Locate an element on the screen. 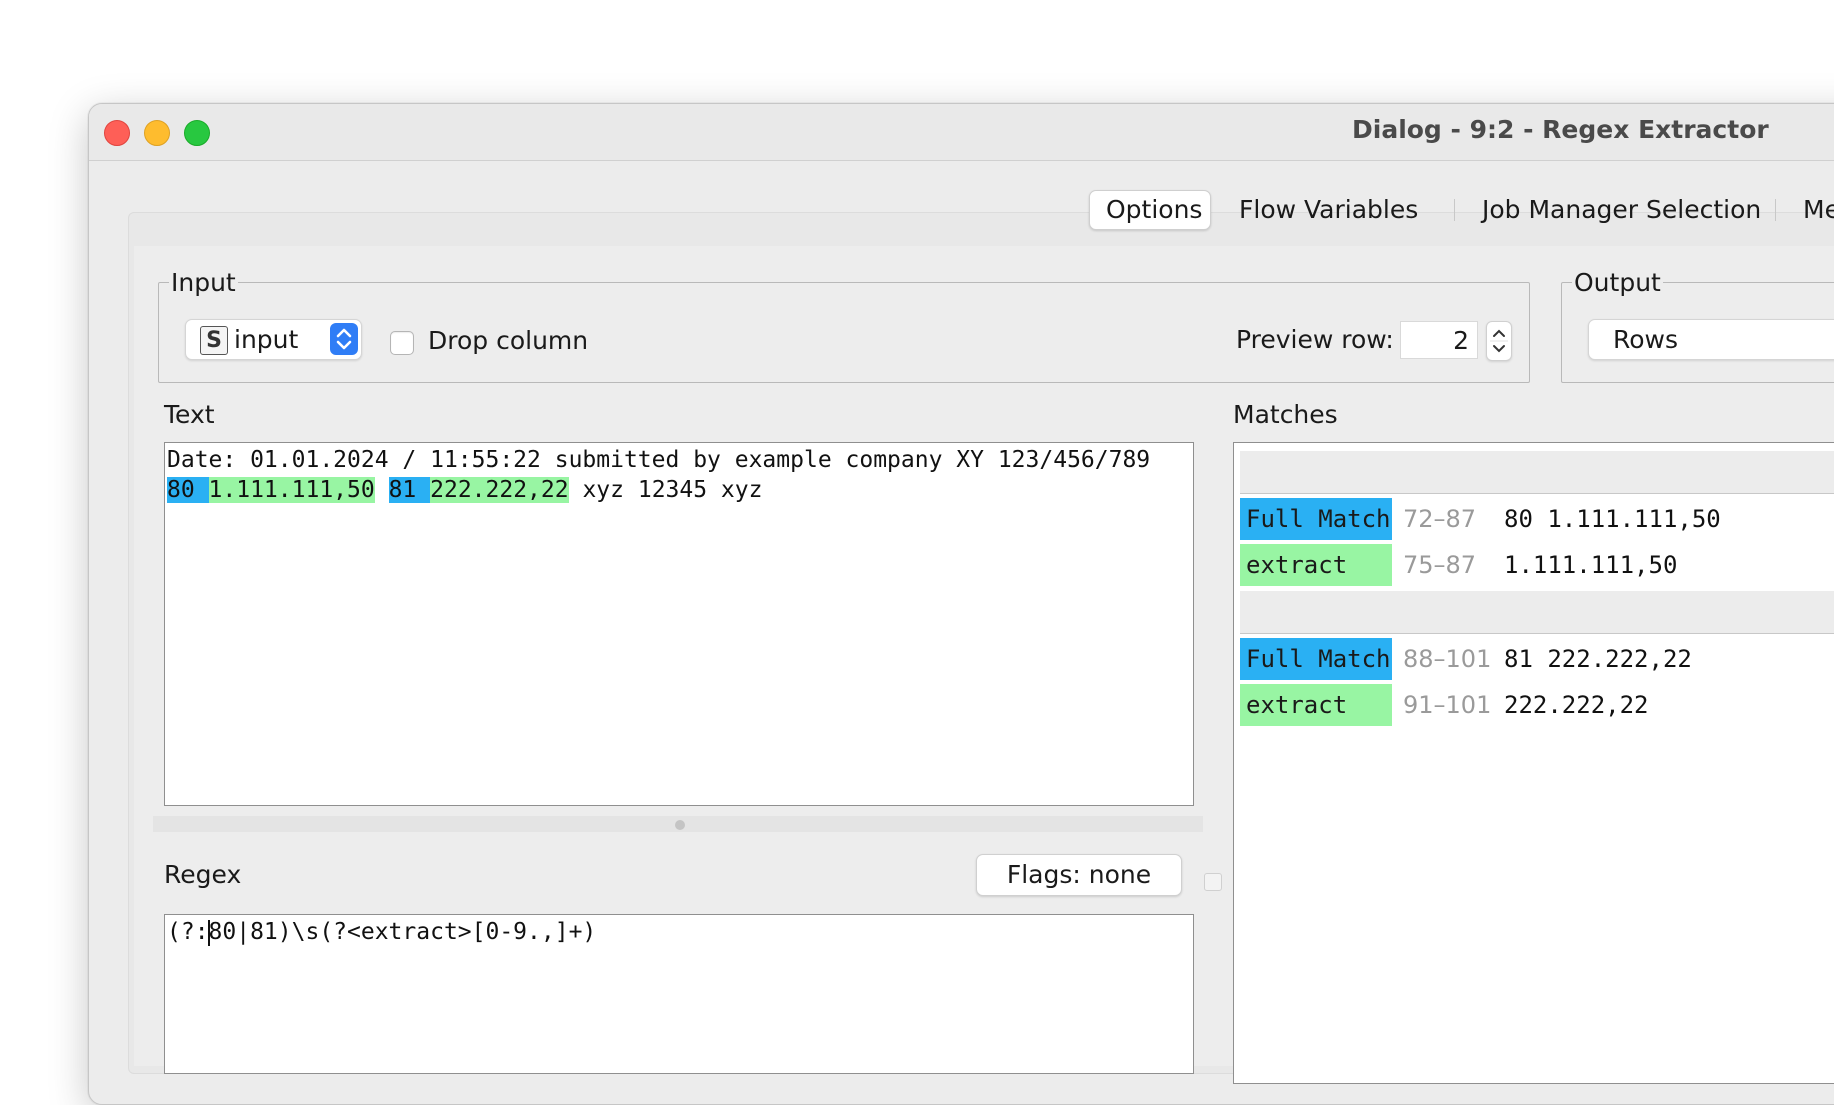 This screenshot has width=1834, height=1105. plain-text: xyz 12345 xyz is located at coordinates (665, 490).